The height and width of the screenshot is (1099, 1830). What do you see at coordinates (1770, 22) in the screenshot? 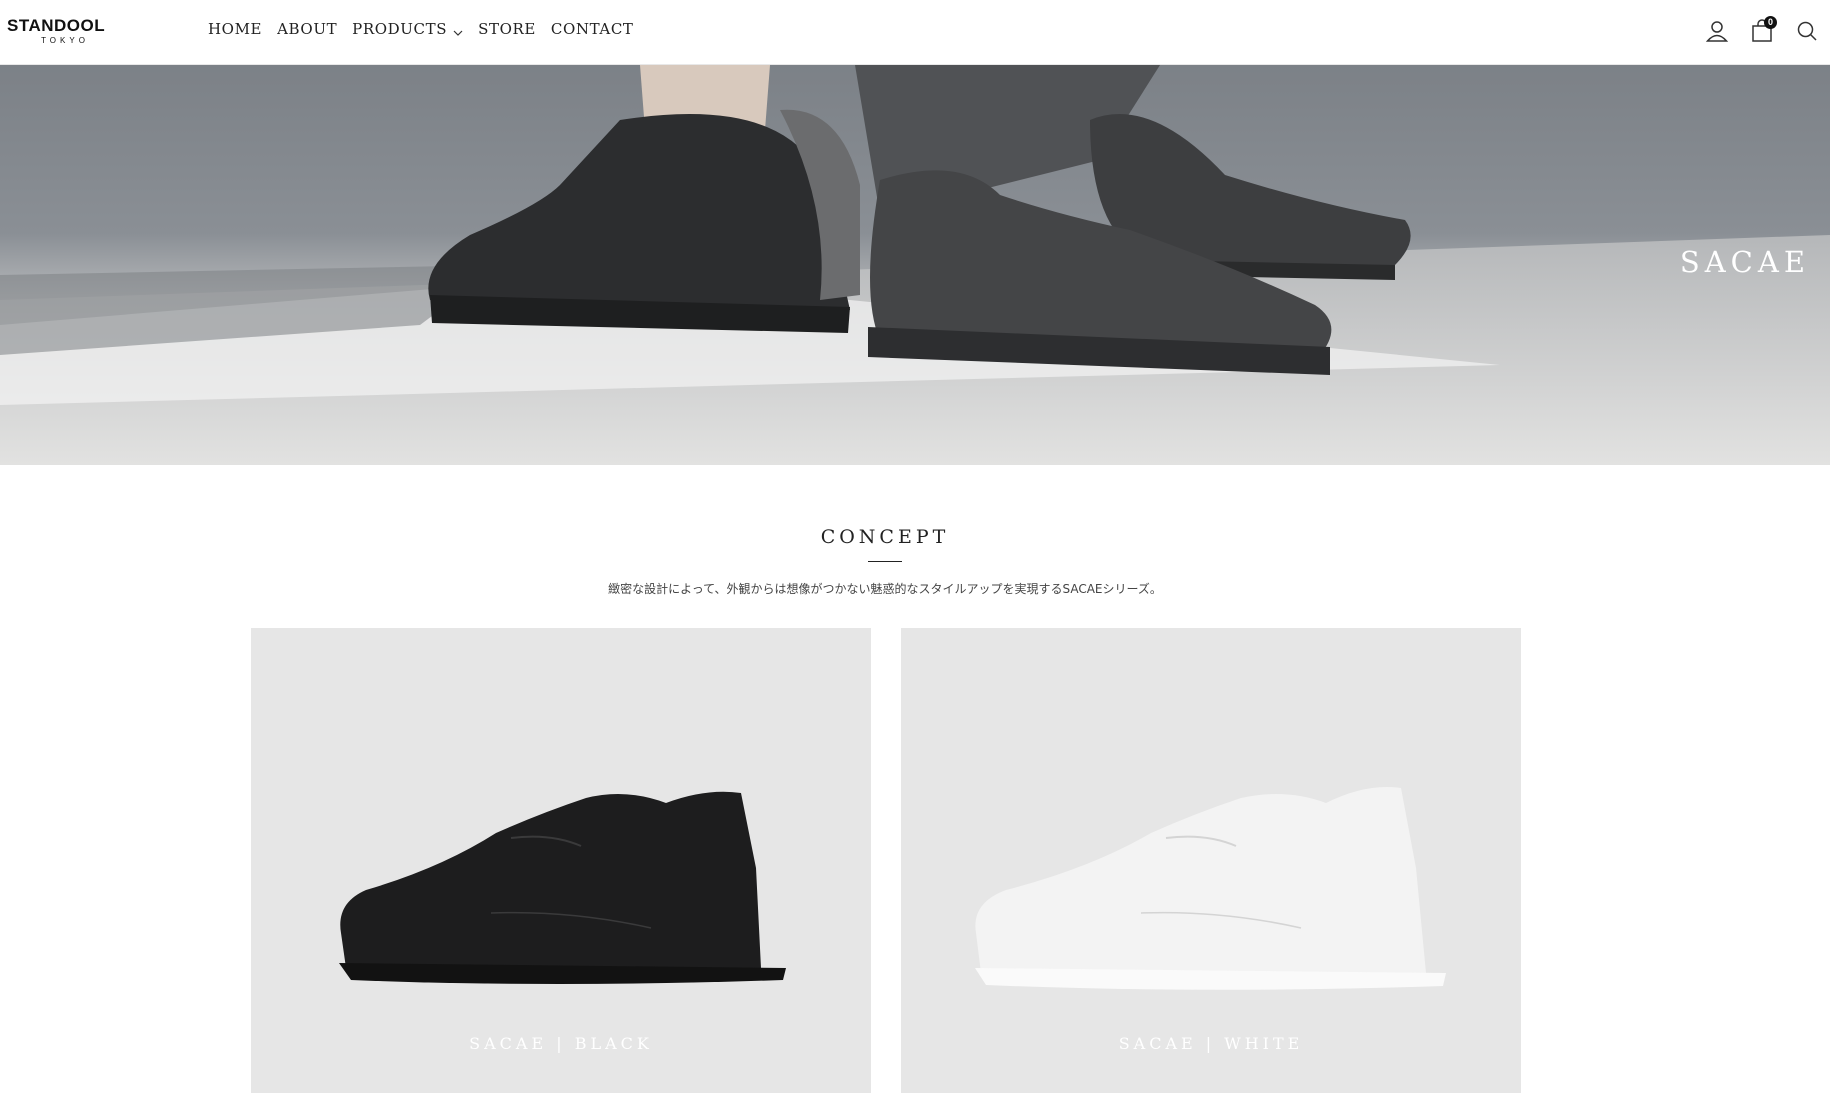
I see `cart-count-badge: 0` at bounding box center [1770, 22].